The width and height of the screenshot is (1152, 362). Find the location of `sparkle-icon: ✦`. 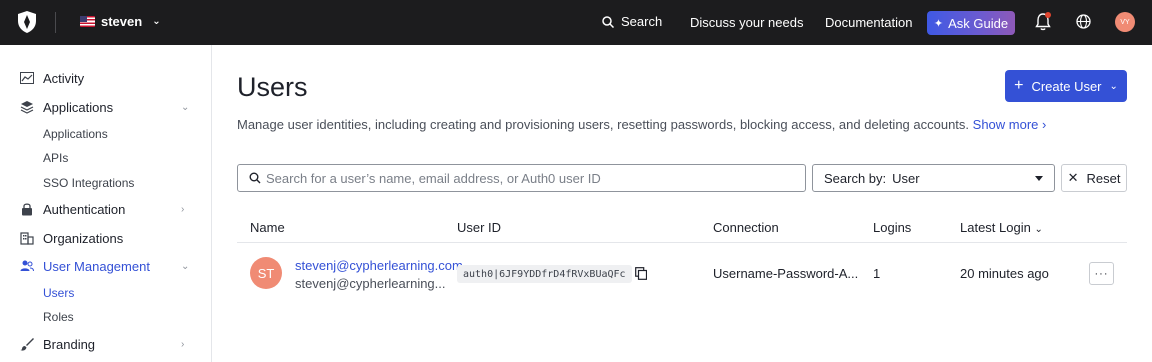

sparkle-icon: ✦ is located at coordinates (938, 23).